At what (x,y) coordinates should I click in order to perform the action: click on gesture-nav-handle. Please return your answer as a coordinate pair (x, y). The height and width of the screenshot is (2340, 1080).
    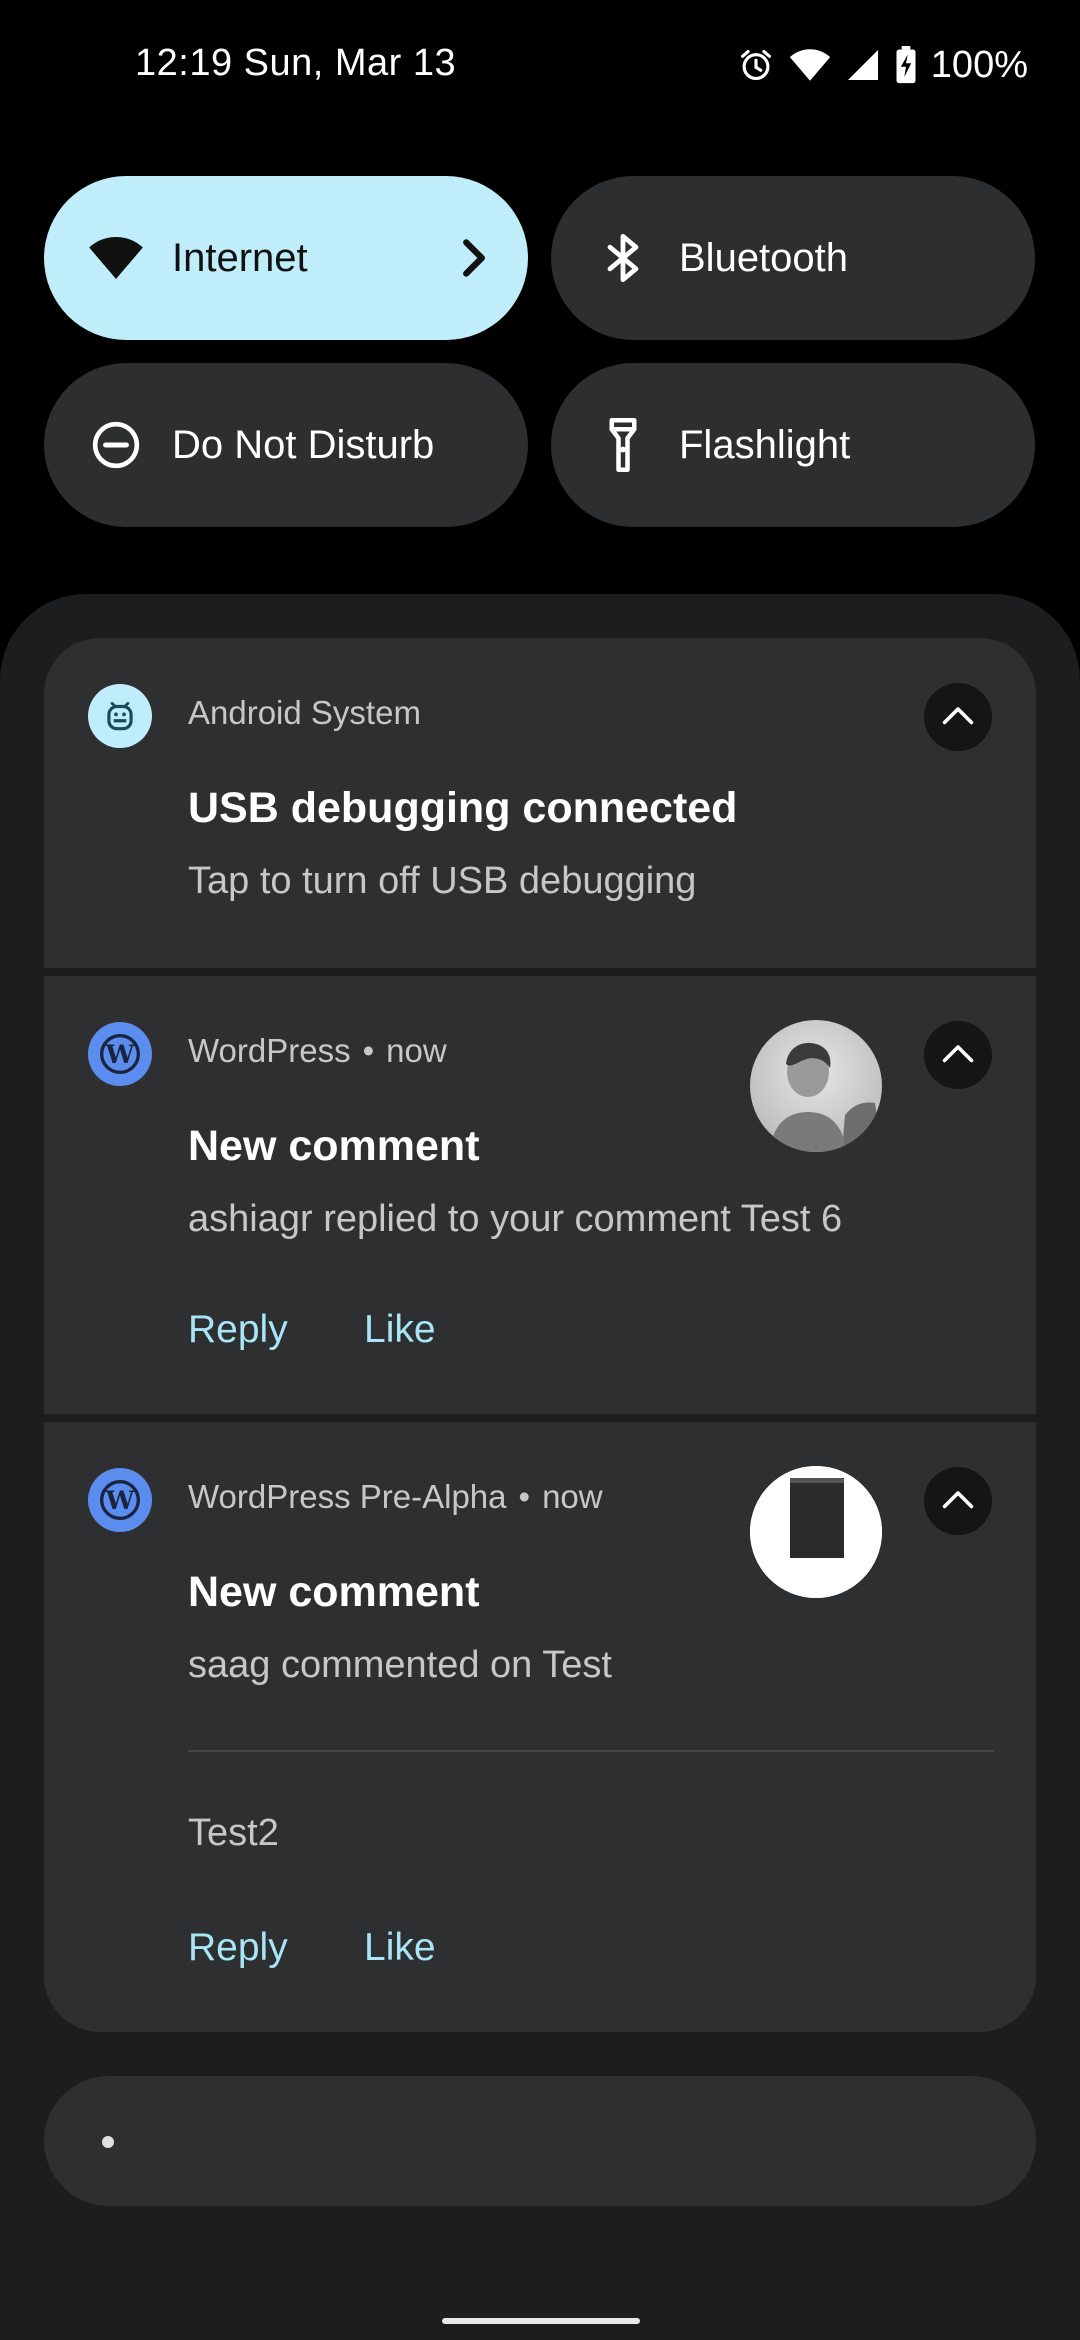
    Looking at the image, I should click on (541, 2321).